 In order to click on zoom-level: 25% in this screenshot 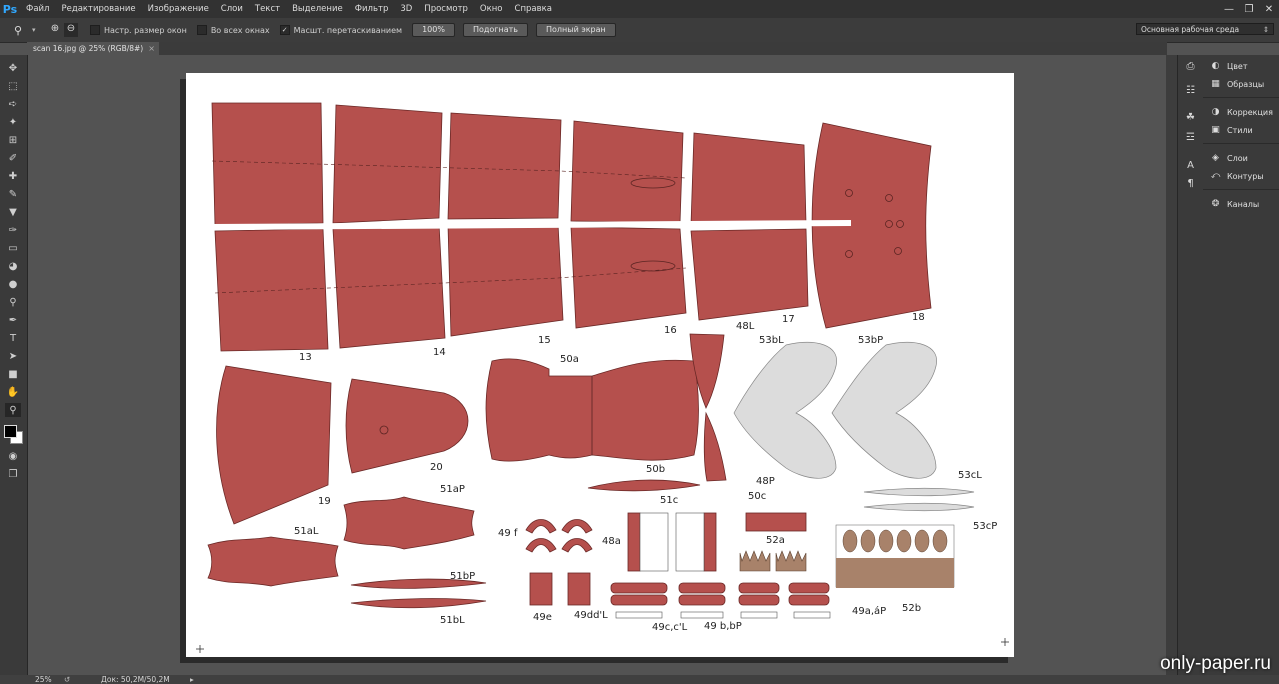, I will do `click(43, 679)`.